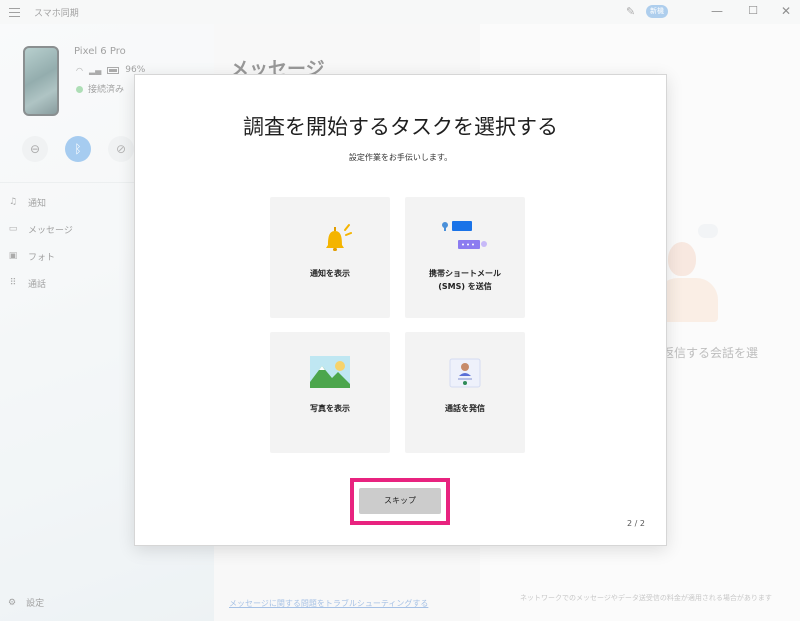 This screenshot has width=800, height=621. What do you see at coordinates (330, 372) in the screenshot?
I see `photo-landscape-icon` at bounding box center [330, 372].